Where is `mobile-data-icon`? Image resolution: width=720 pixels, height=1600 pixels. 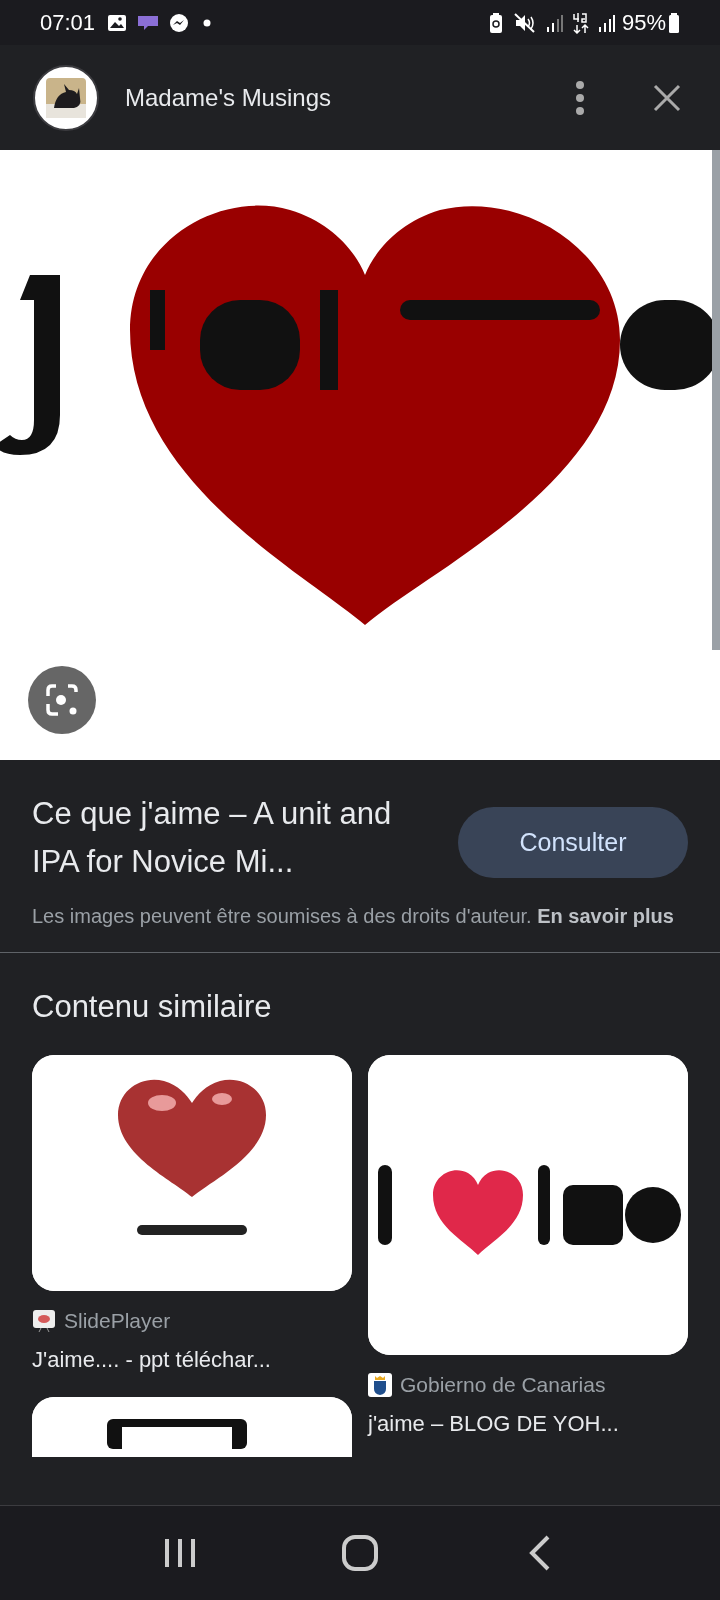
mobile-data-icon is located at coordinates (580, 22).